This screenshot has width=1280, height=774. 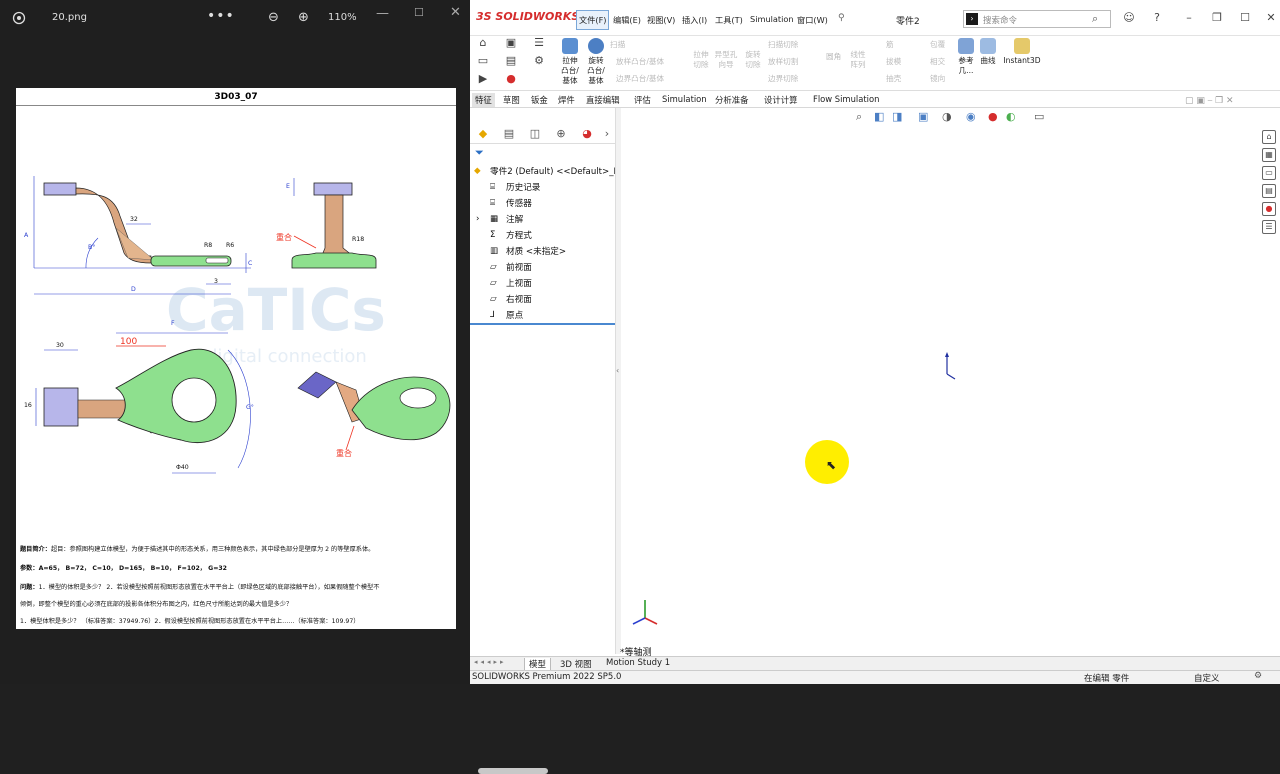 What do you see at coordinates (937, 45) in the screenshot?
I see `wrap-button: 包覆` at bounding box center [937, 45].